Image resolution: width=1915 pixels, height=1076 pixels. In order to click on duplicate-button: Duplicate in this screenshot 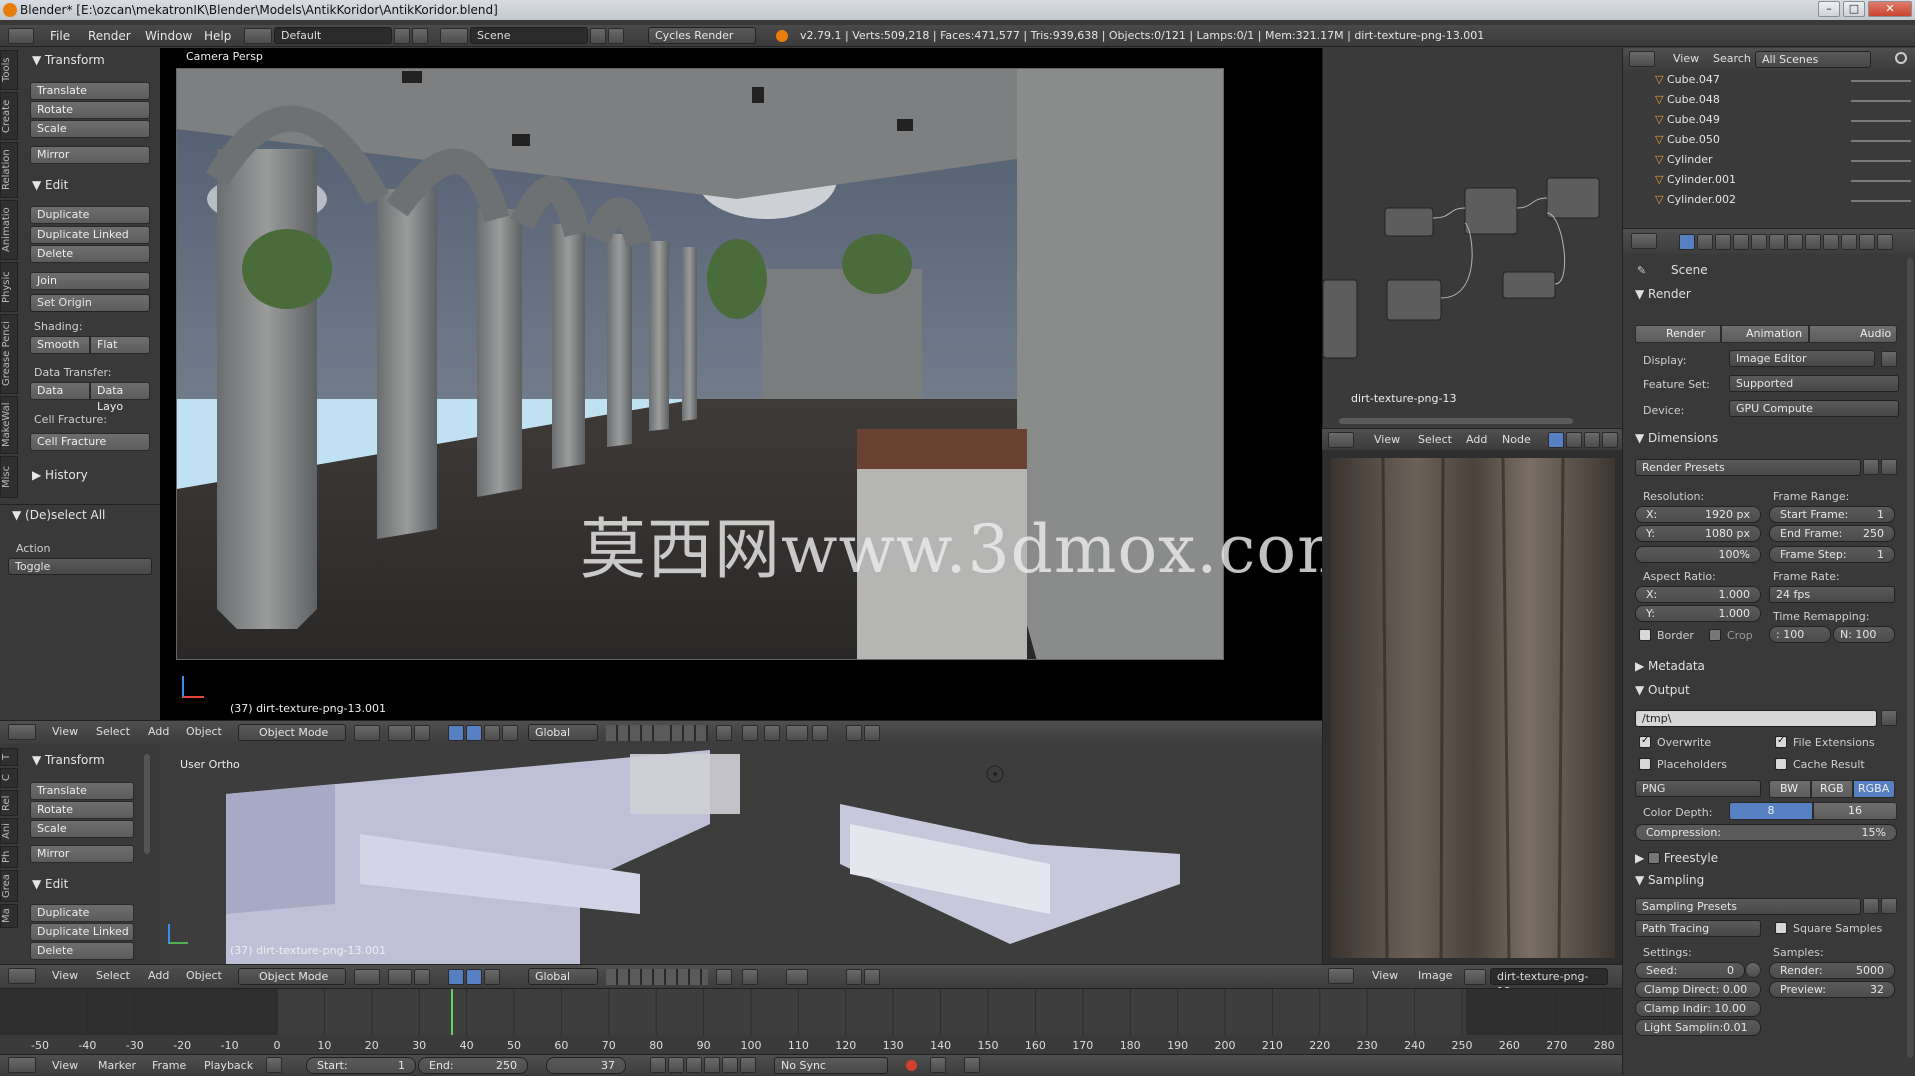, I will do `click(90, 215)`.